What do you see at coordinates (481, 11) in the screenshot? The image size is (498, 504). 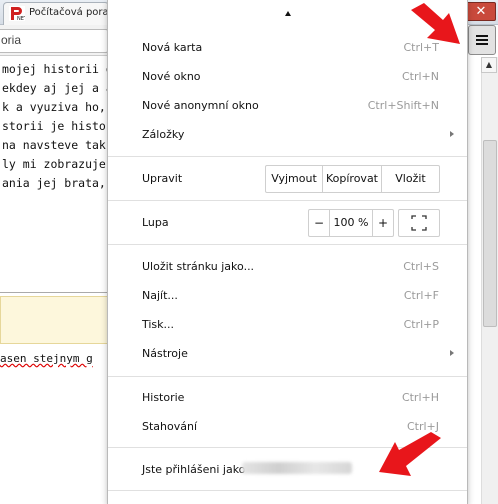 I see `window-close-button: ✕` at bounding box center [481, 11].